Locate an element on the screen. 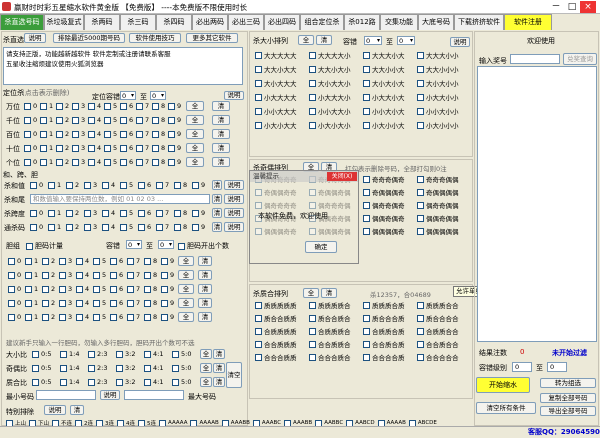 This screenshot has width=600, height=438. he-checkbox-7: 7 is located at coordinates (162, 227).